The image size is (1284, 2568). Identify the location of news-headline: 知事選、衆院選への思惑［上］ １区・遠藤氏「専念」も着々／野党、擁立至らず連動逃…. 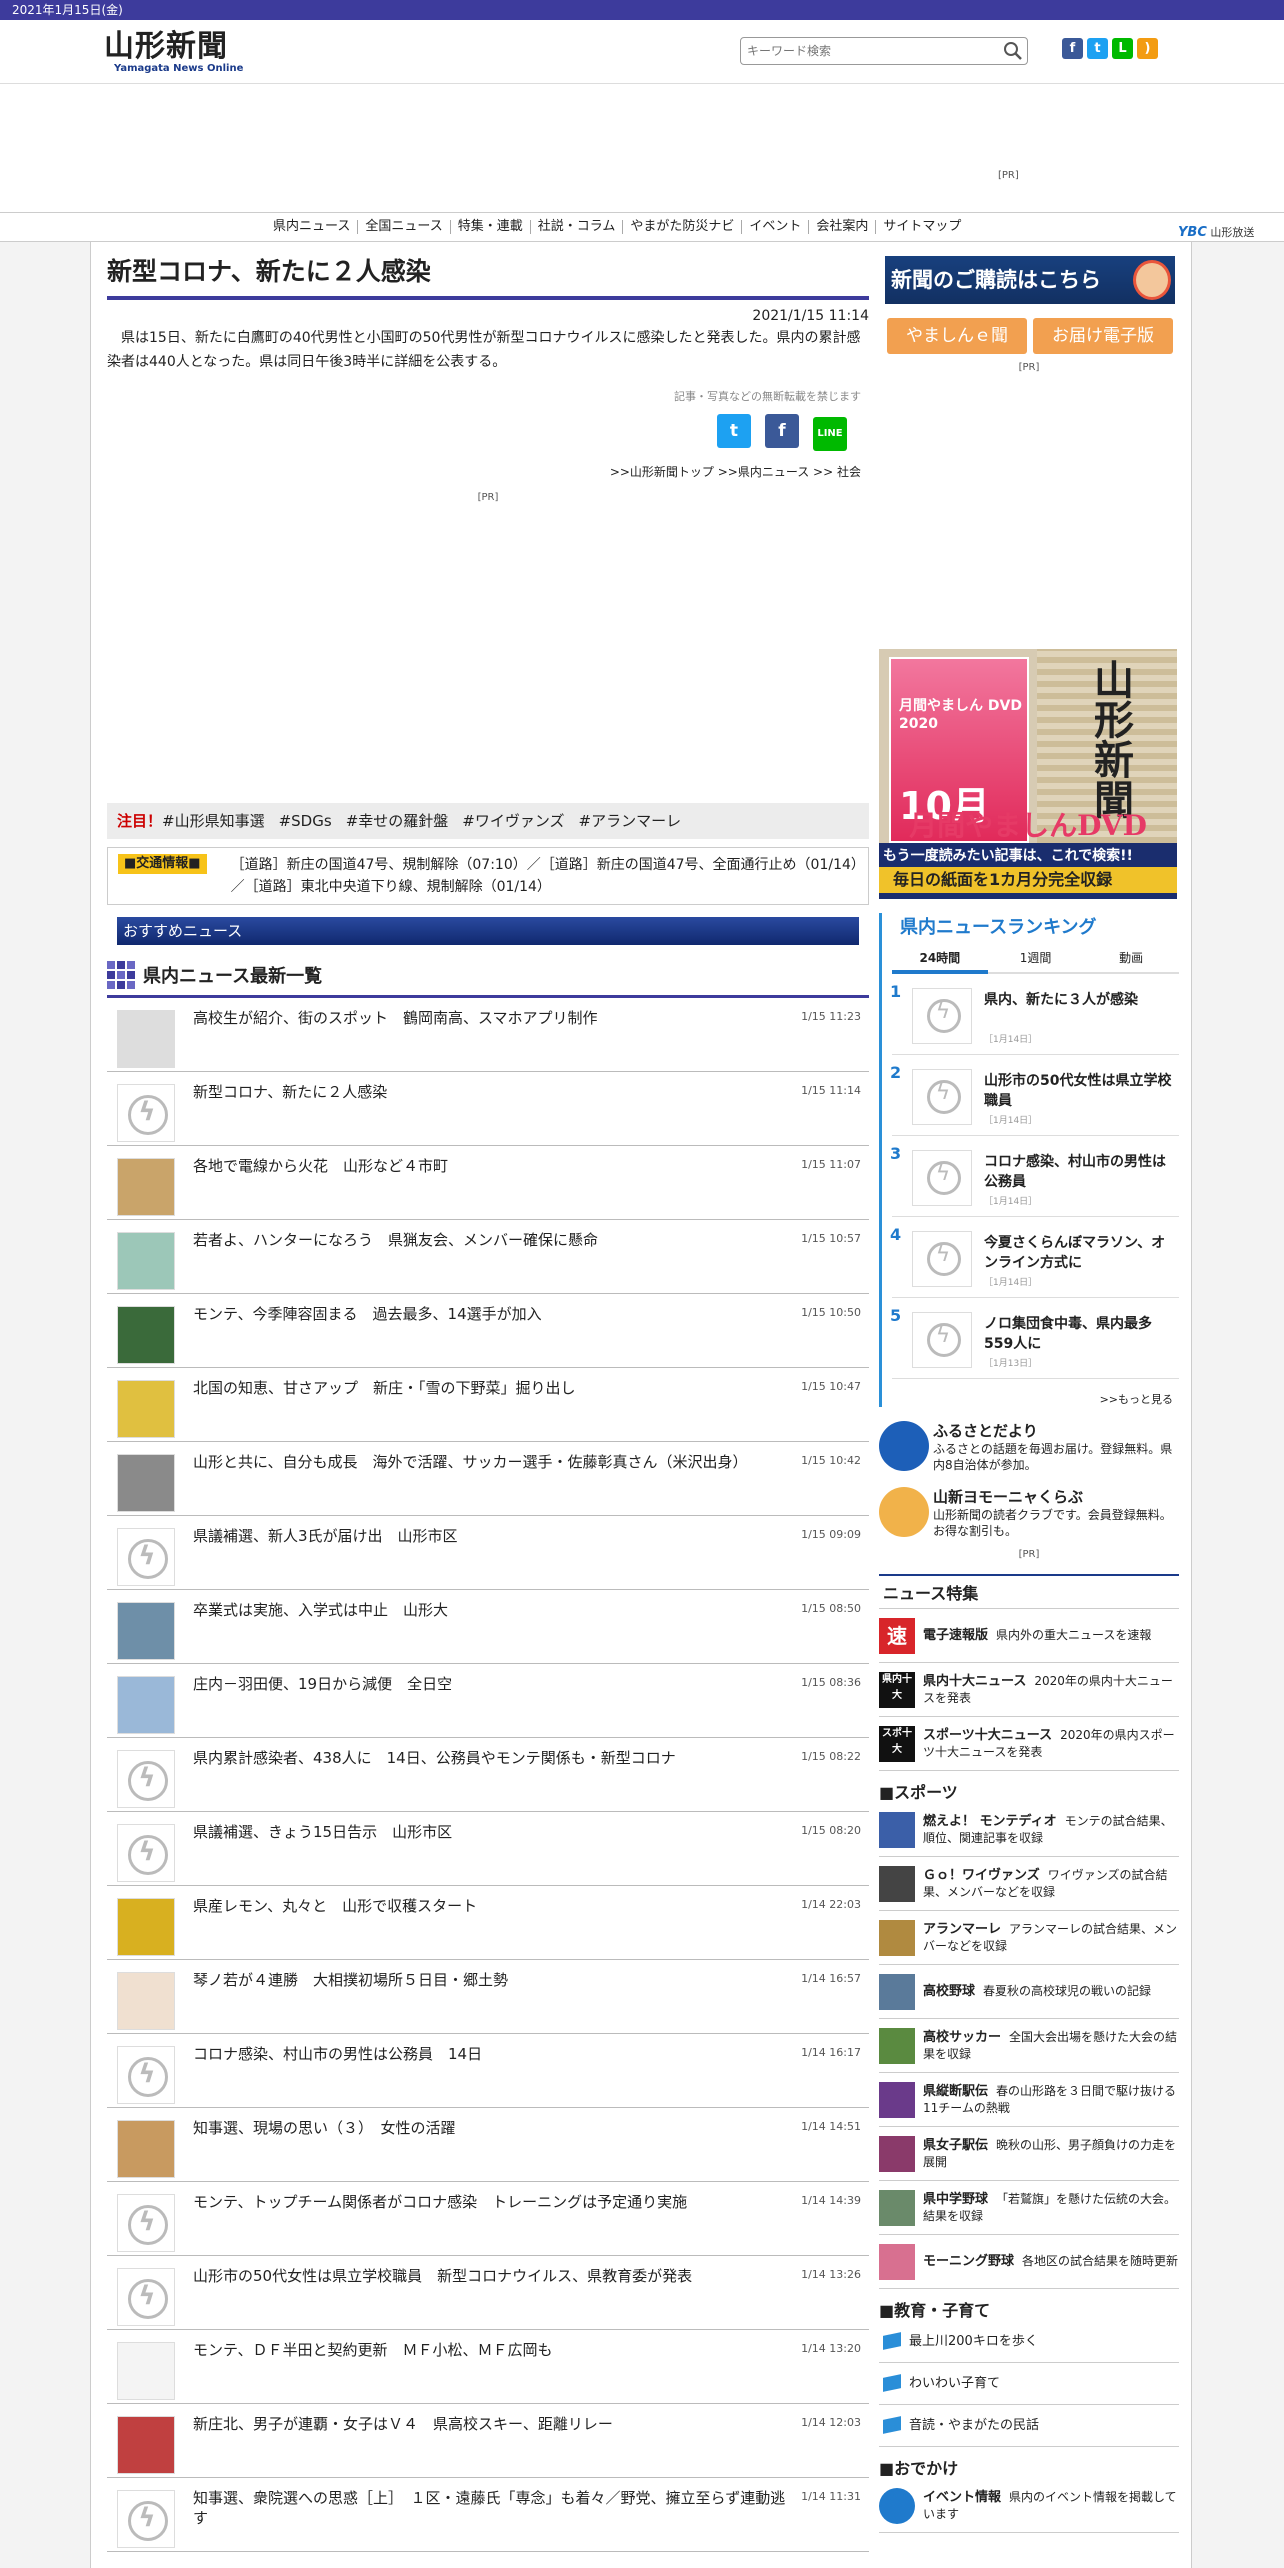
(493, 2508).